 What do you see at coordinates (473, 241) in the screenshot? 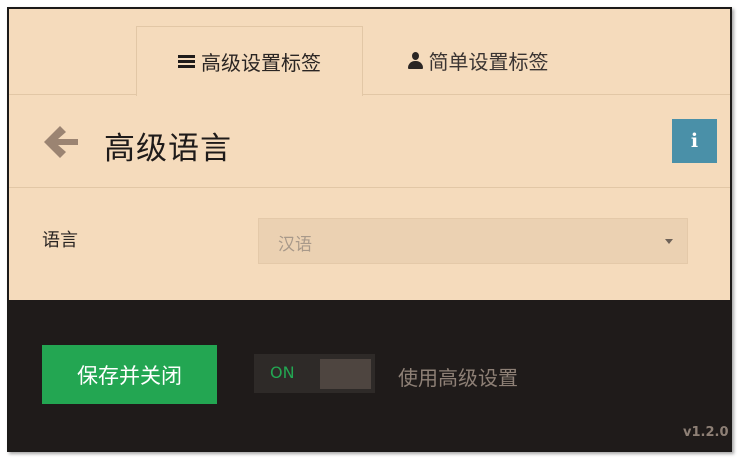
I see `language-select: 汉语` at bounding box center [473, 241].